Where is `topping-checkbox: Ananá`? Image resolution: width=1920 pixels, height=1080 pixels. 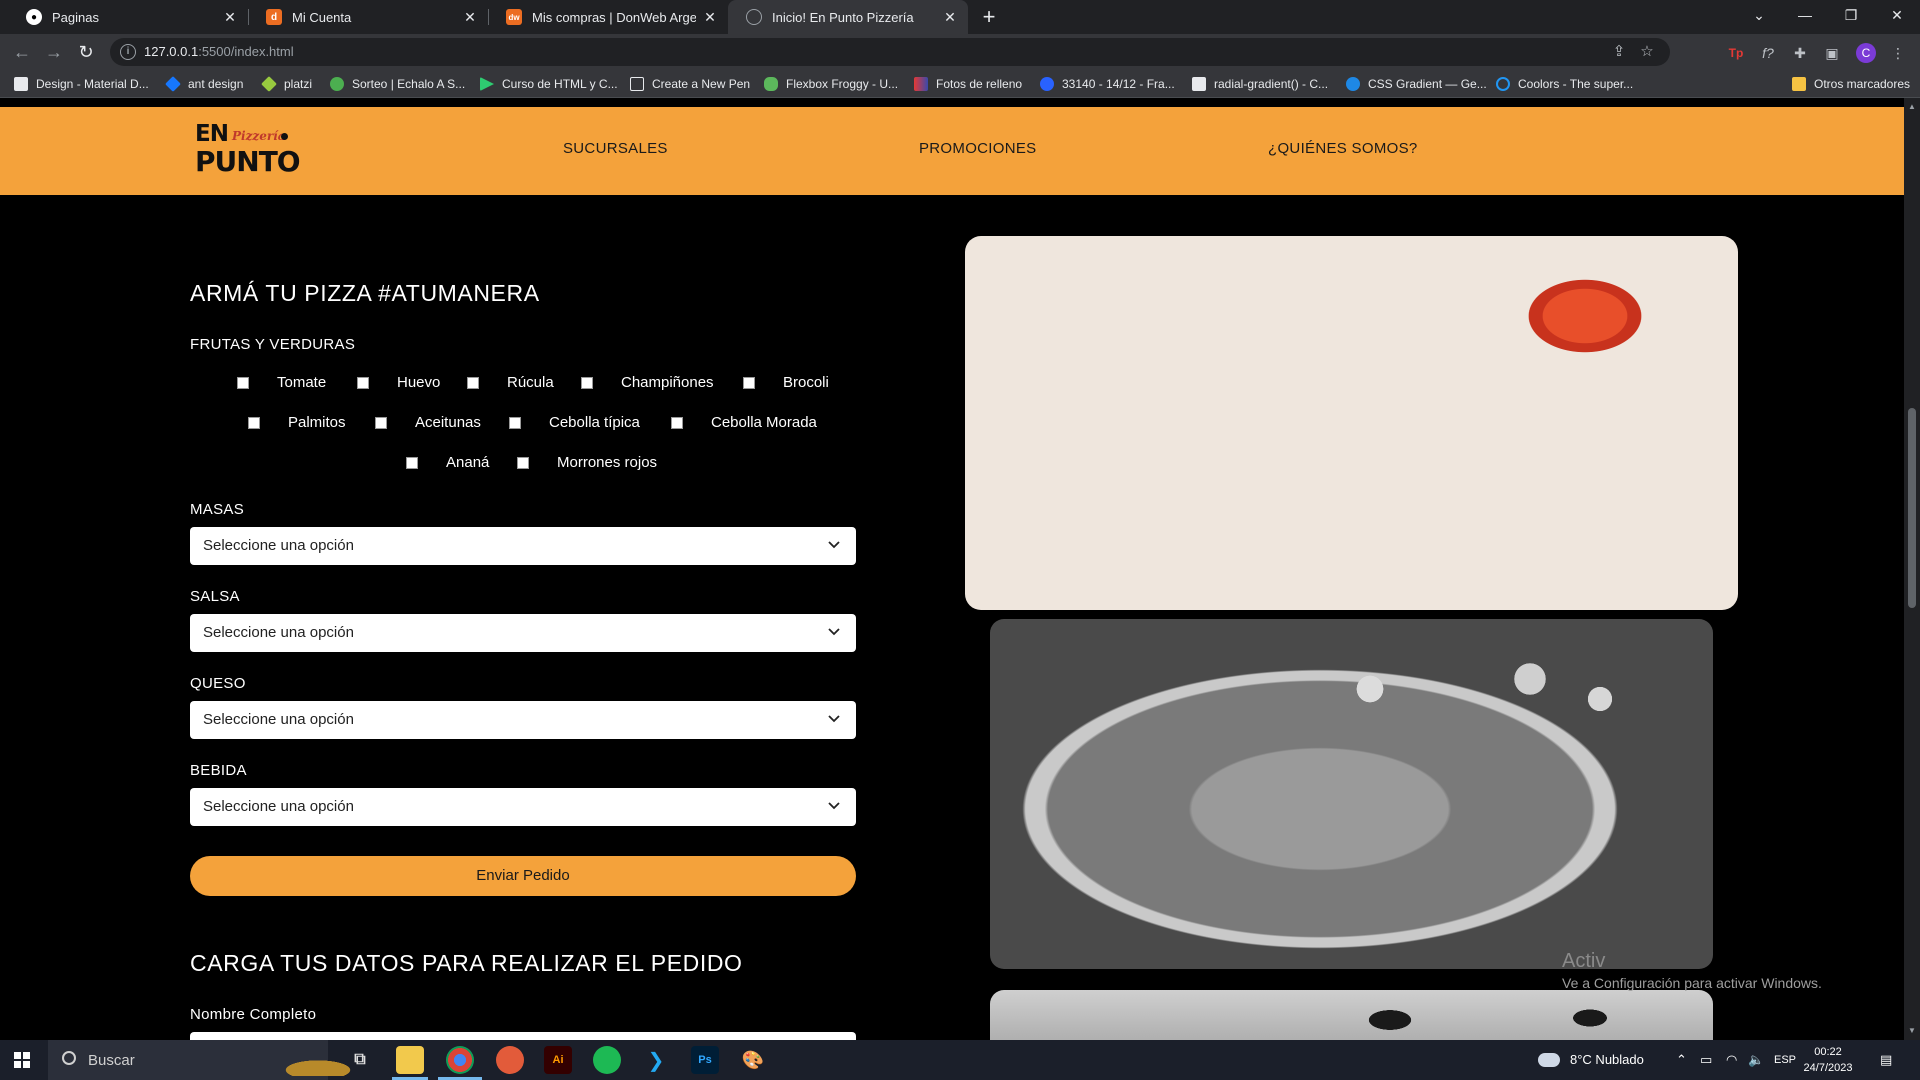 topping-checkbox: Ananá is located at coordinates (447, 462).